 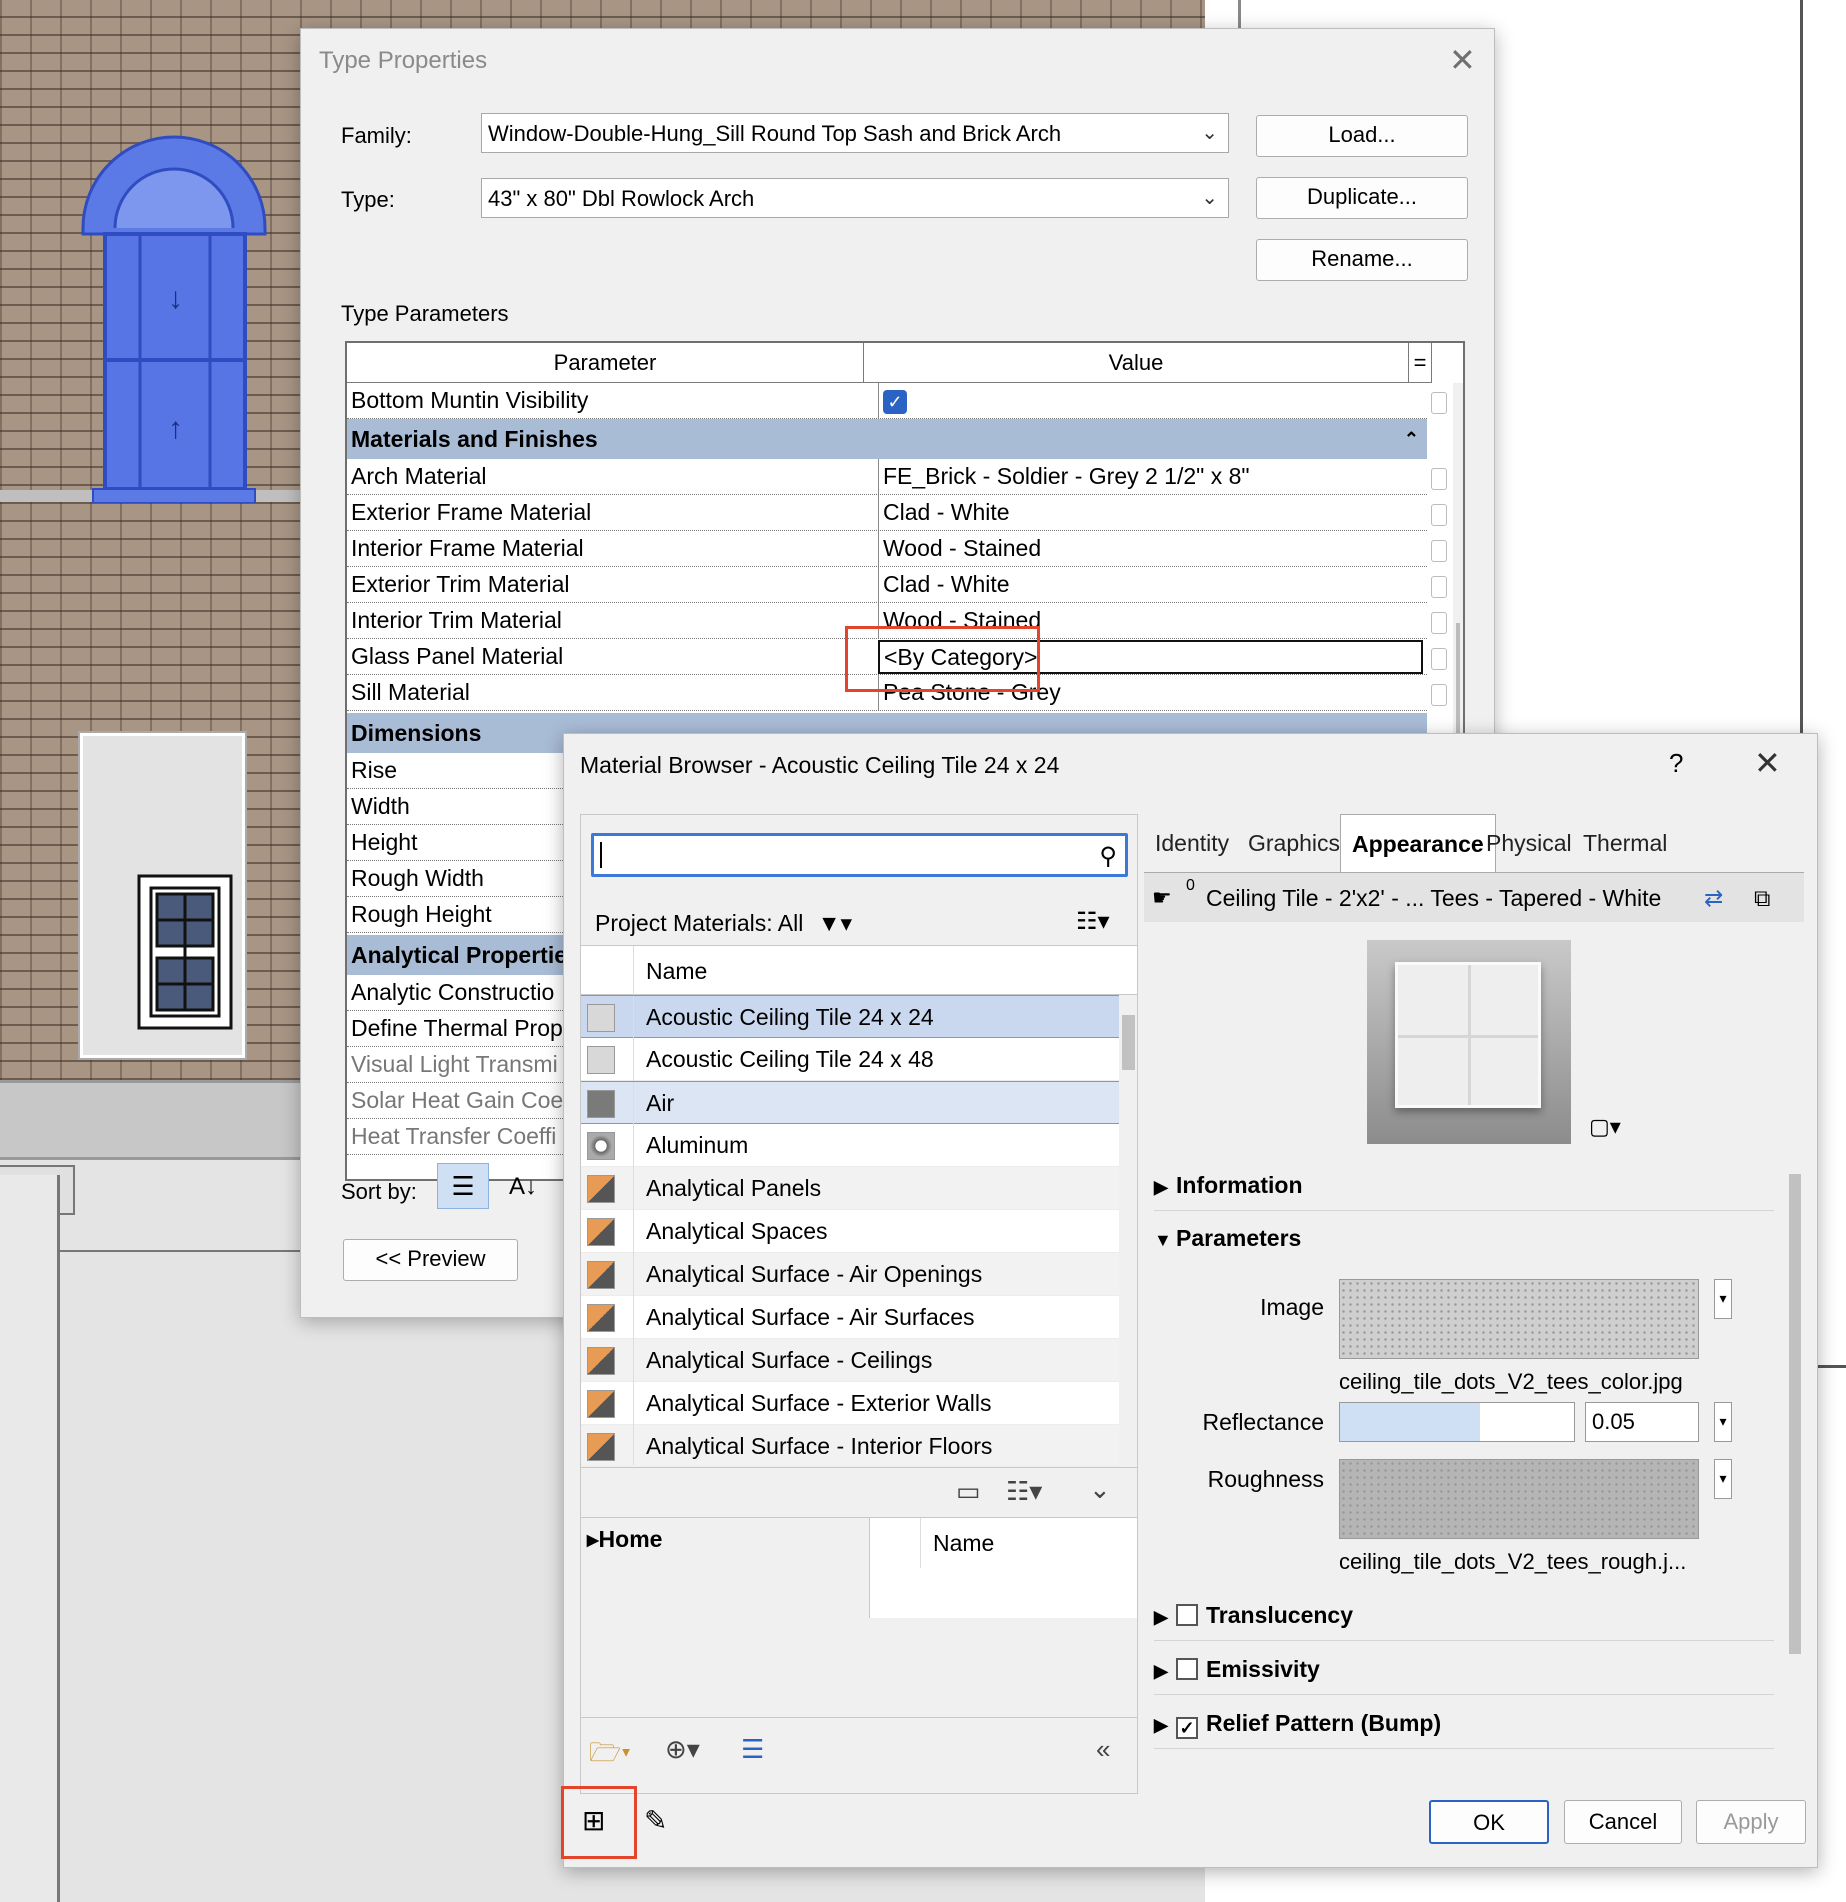 I want to click on roughness-texture-swatch, so click(x=1519, y=1499).